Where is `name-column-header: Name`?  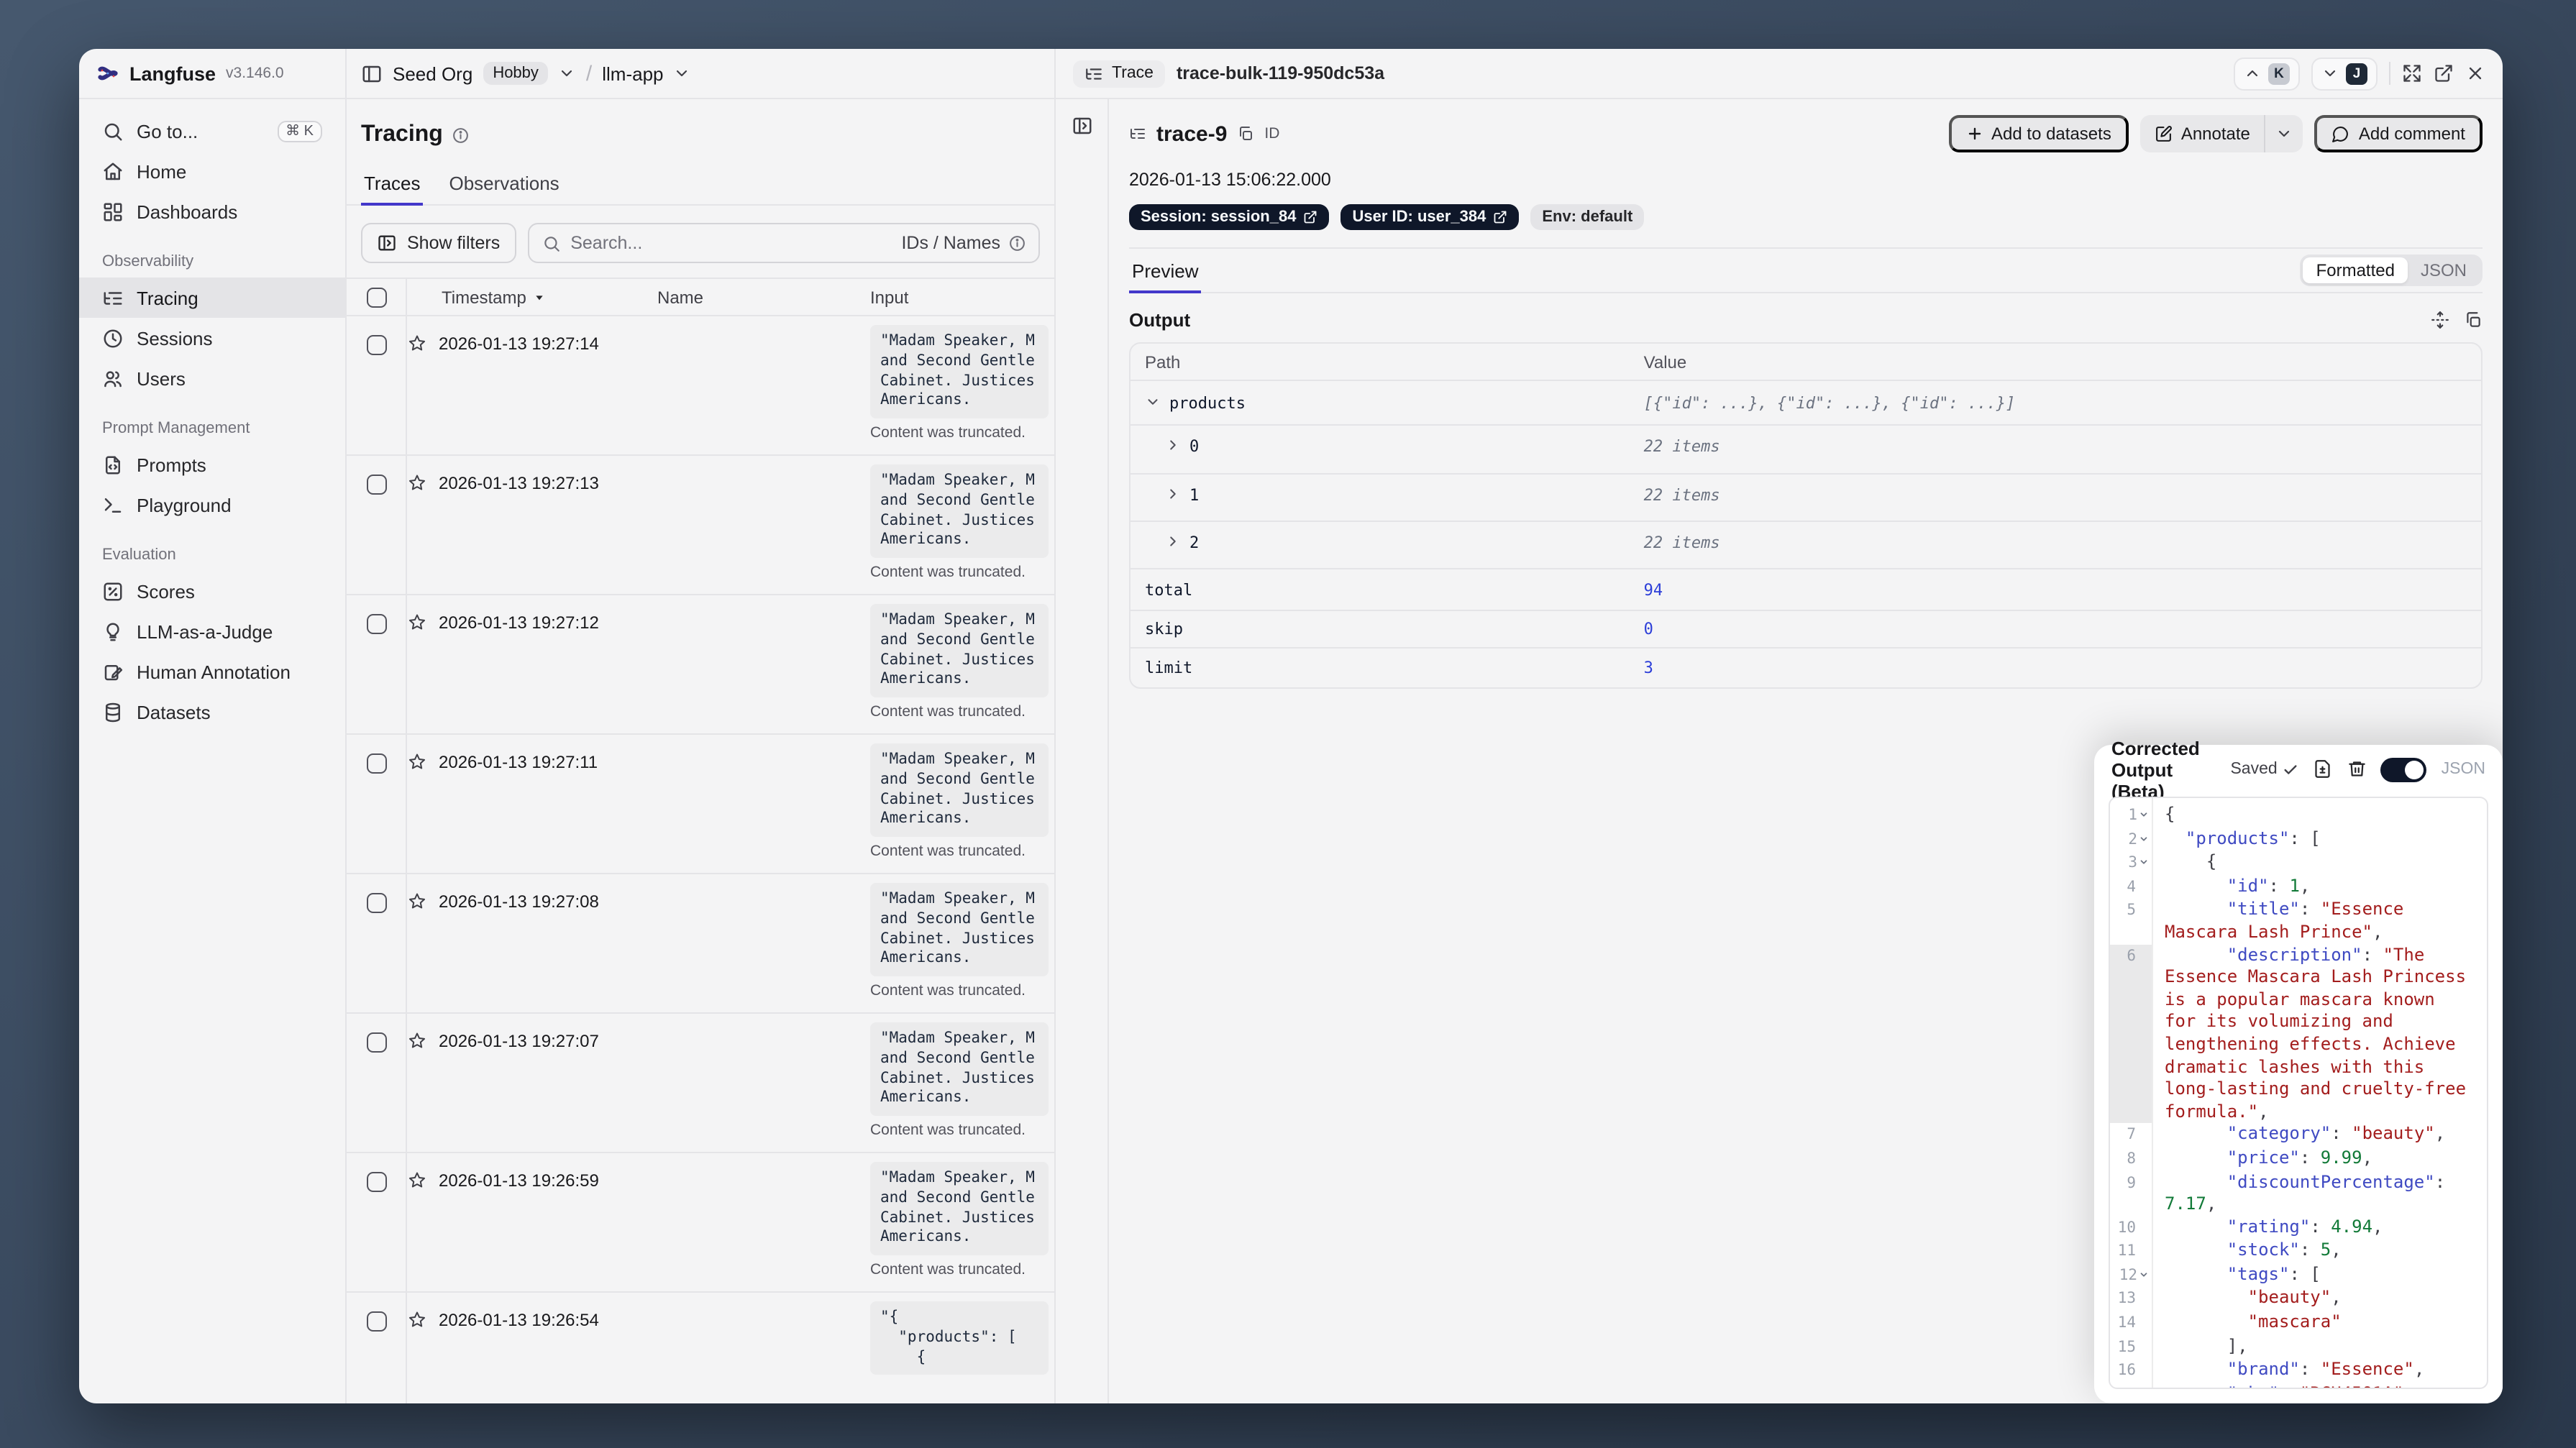 name-column-header: Name is located at coordinates (763, 297).